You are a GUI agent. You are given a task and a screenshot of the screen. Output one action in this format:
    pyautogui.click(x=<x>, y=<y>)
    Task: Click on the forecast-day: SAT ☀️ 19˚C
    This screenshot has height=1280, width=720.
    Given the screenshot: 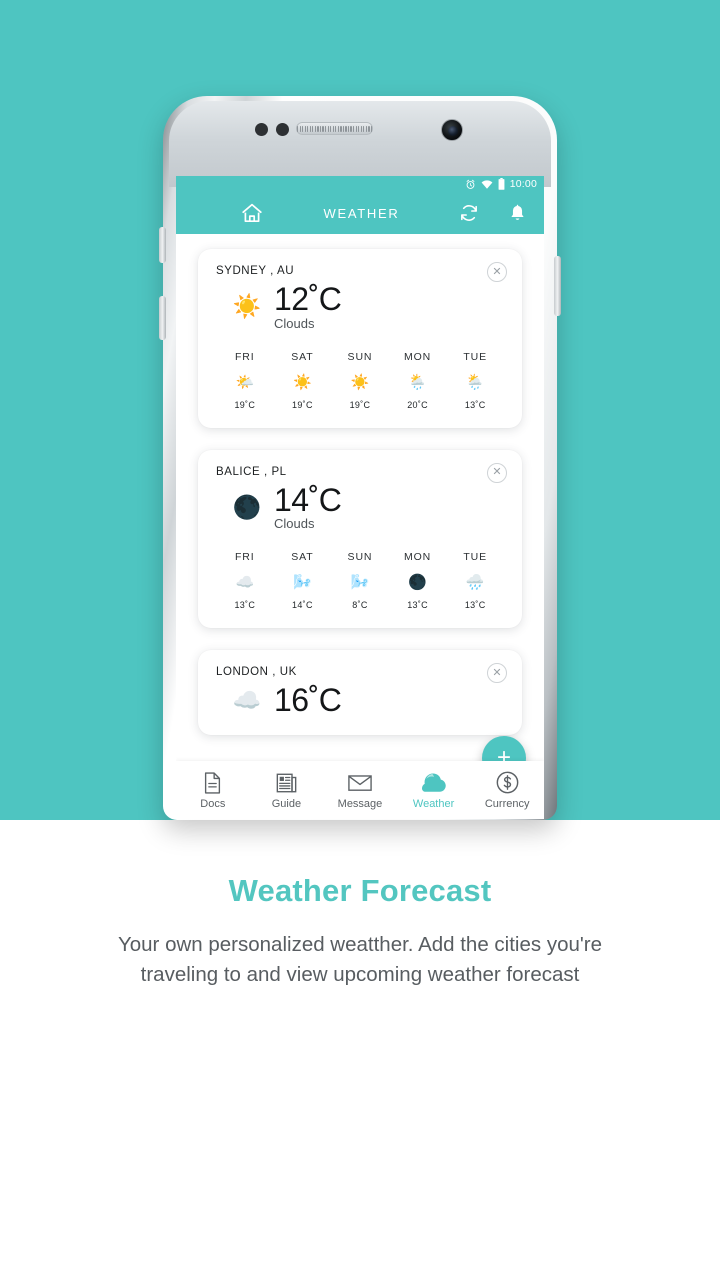 What is the action you would take?
    pyautogui.click(x=303, y=380)
    